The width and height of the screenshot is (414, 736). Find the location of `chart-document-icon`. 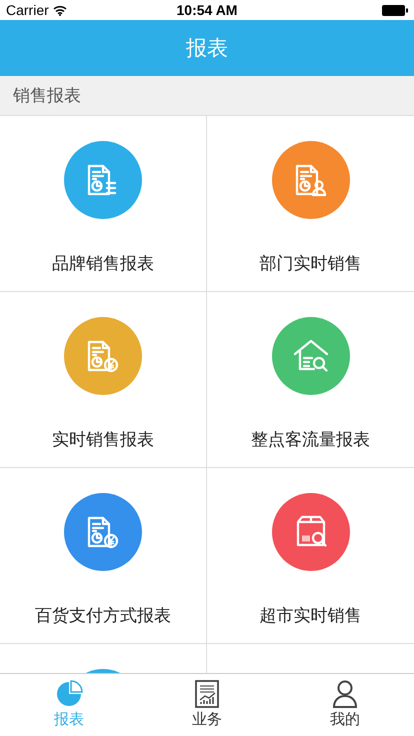

chart-document-icon is located at coordinates (207, 694).